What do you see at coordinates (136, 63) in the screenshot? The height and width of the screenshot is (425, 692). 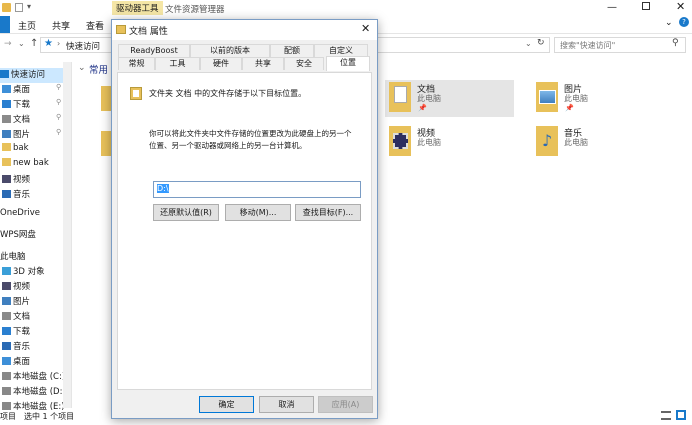 I see `tab-general: 常规` at bounding box center [136, 63].